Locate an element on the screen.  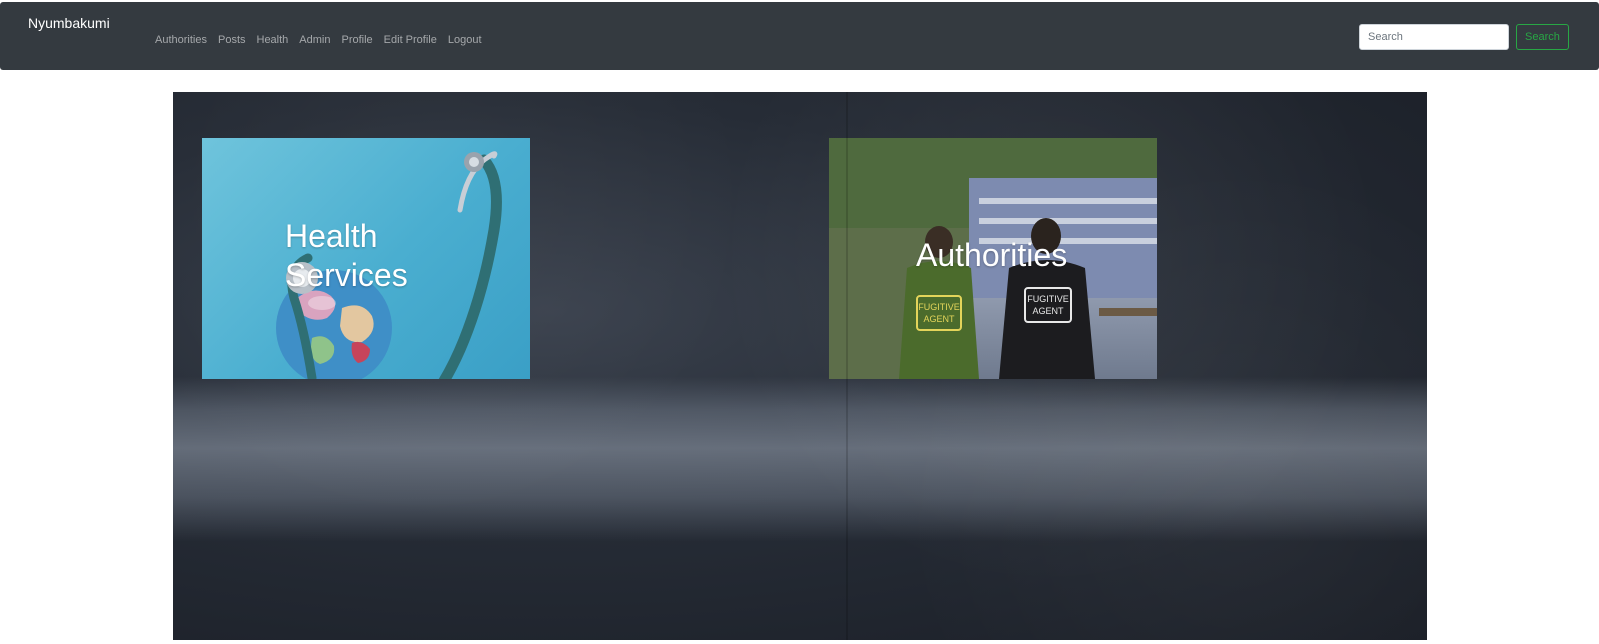
nav-link-health: Health is located at coordinates (273, 40).